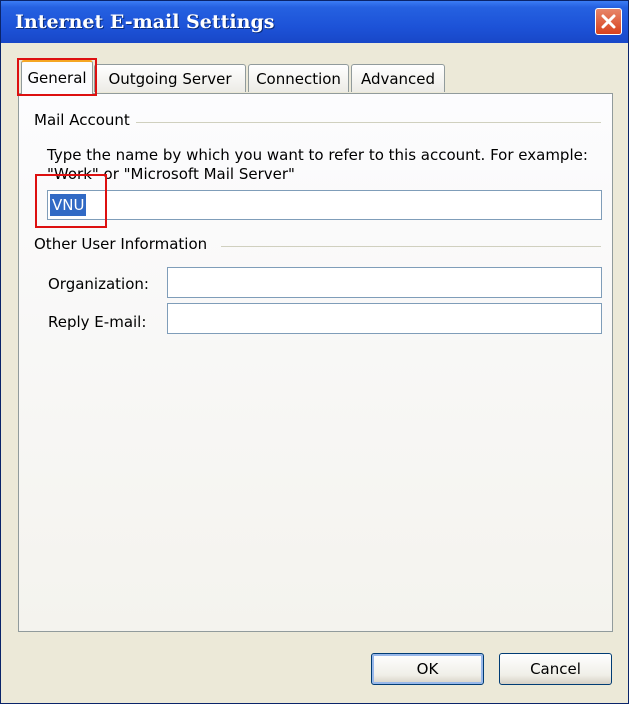  Describe the element at coordinates (324, 205) in the screenshot. I see `account-name-input` at that location.